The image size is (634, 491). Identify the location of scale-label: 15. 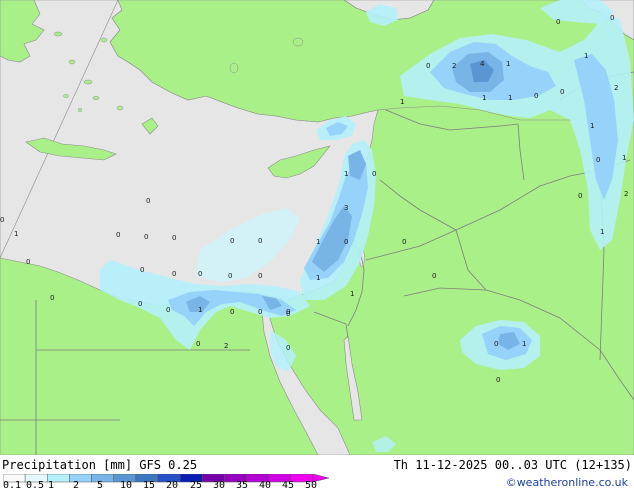
(149, 485).